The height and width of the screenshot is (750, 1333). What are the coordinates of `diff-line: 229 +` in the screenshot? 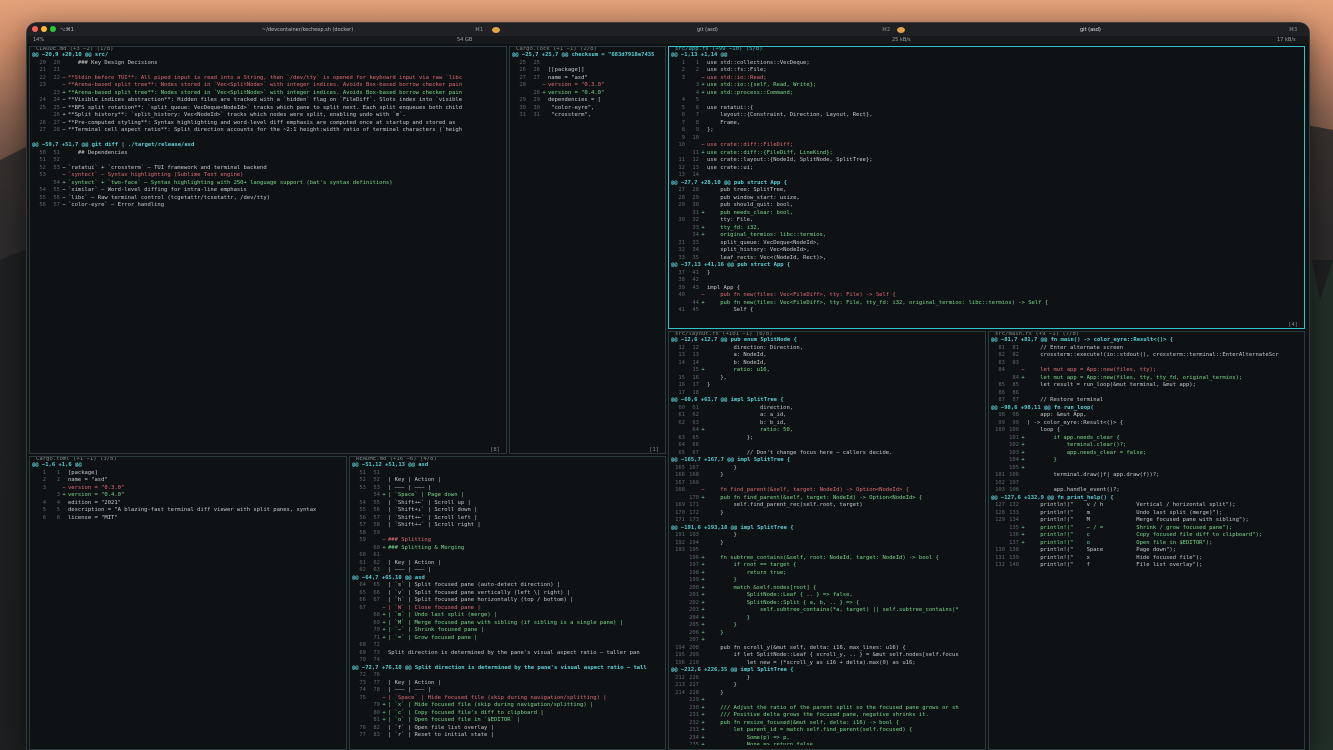 It's located at (827, 701).